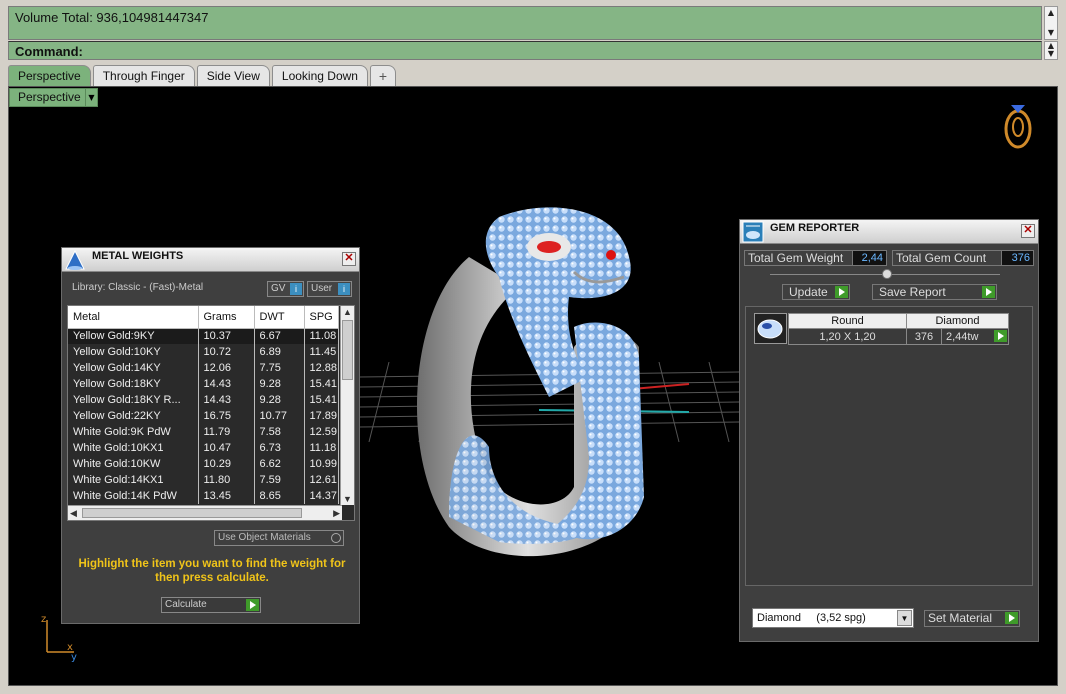 The width and height of the screenshot is (1066, 694). I want to click on material-select: Diamond (3,52 spg) ▼, so click(833, 618).